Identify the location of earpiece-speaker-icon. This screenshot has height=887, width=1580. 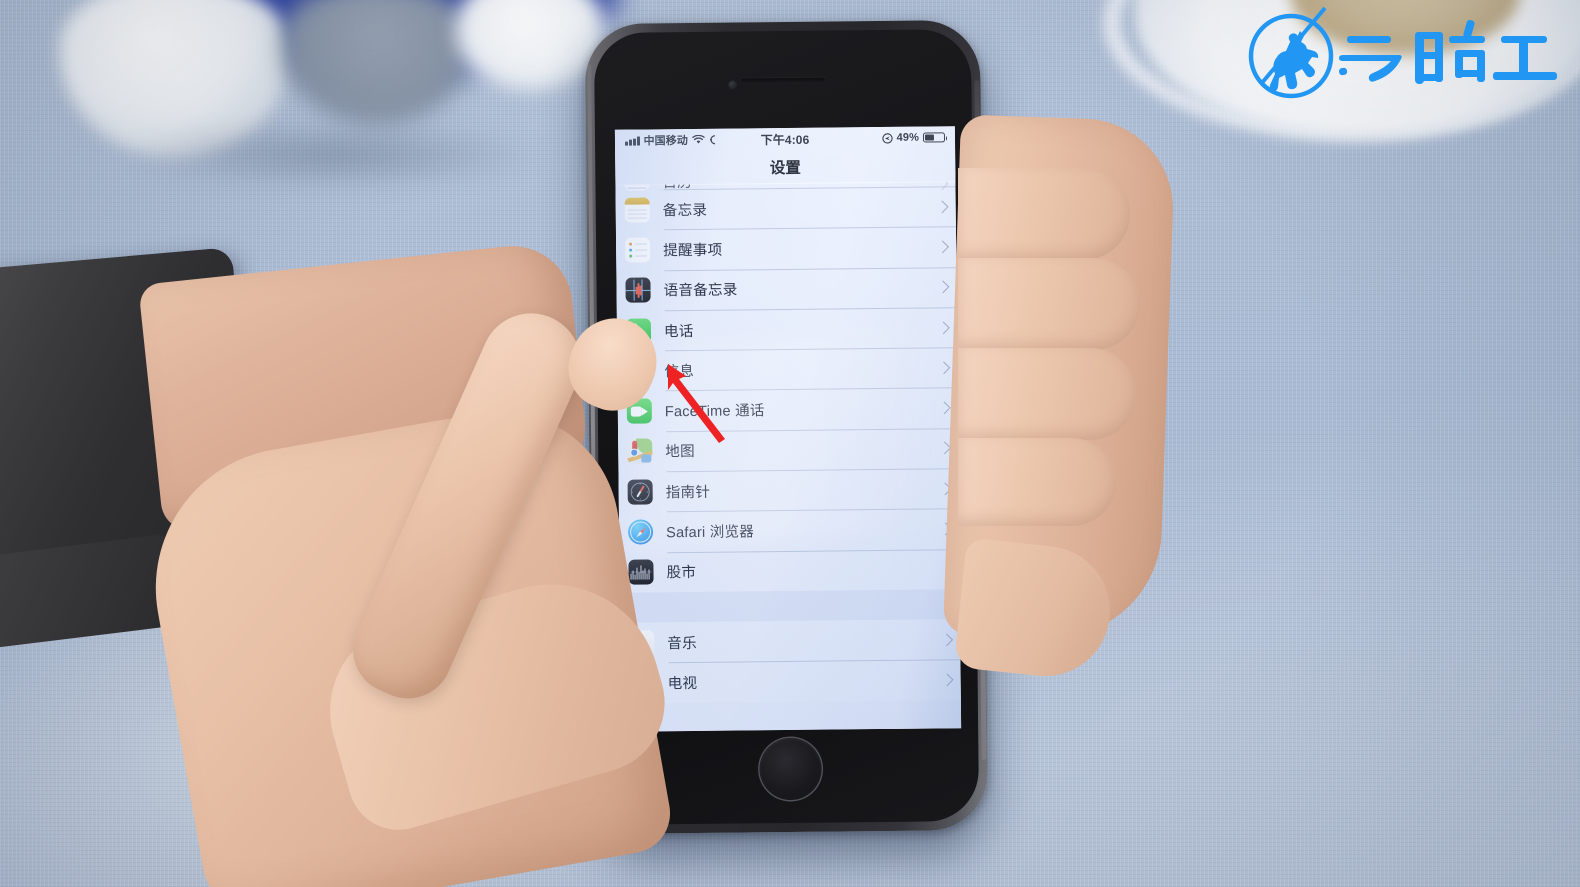
(782, 80).